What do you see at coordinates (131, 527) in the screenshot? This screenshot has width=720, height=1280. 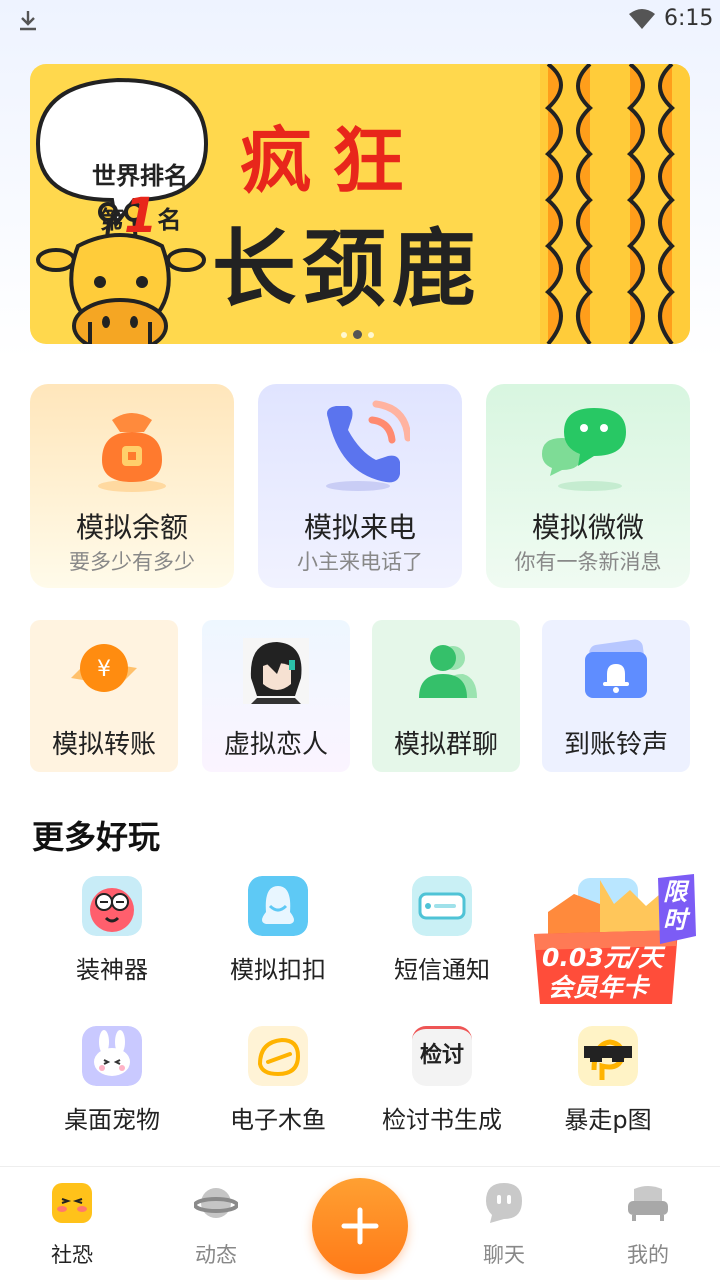 I see `card-title: 模拟余额` at bounding box center [131, 527].